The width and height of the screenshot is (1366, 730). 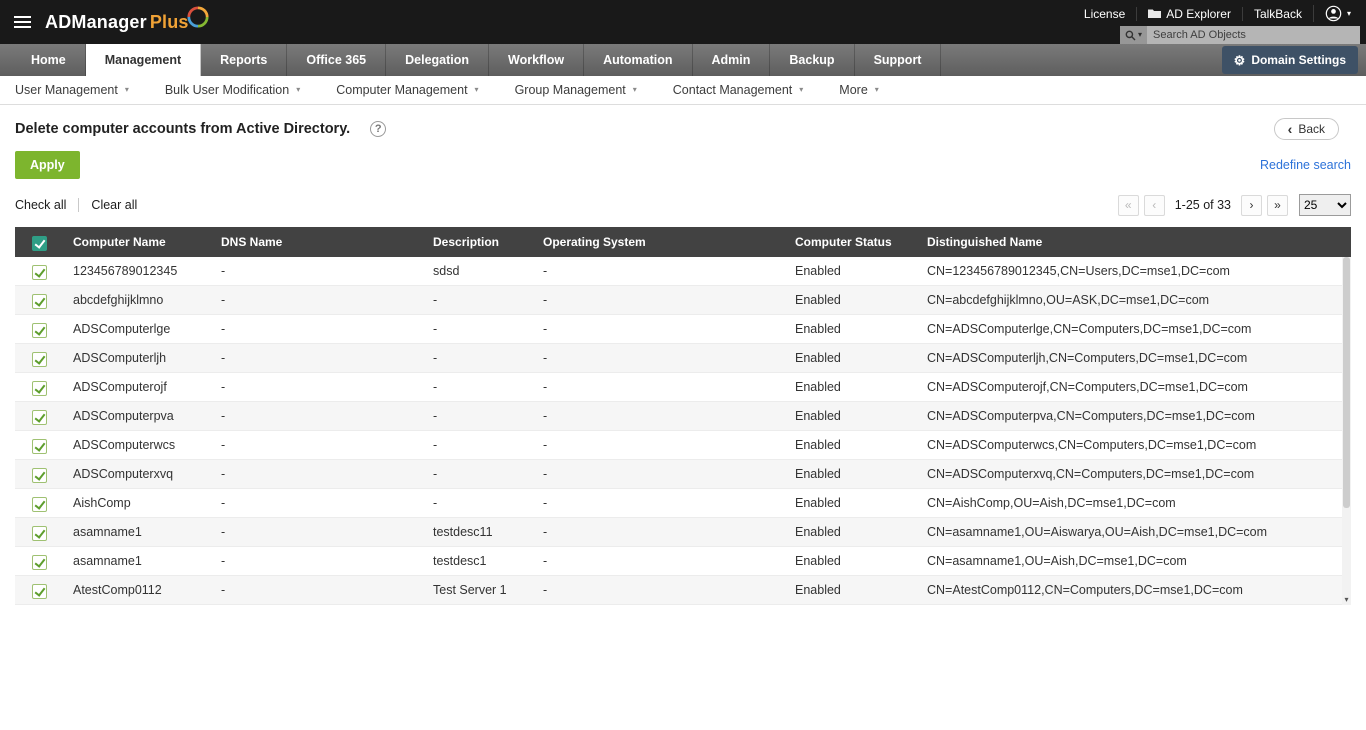 I want to click on cell-computer-name: AtestComp0112, so click(x=137, y=590).